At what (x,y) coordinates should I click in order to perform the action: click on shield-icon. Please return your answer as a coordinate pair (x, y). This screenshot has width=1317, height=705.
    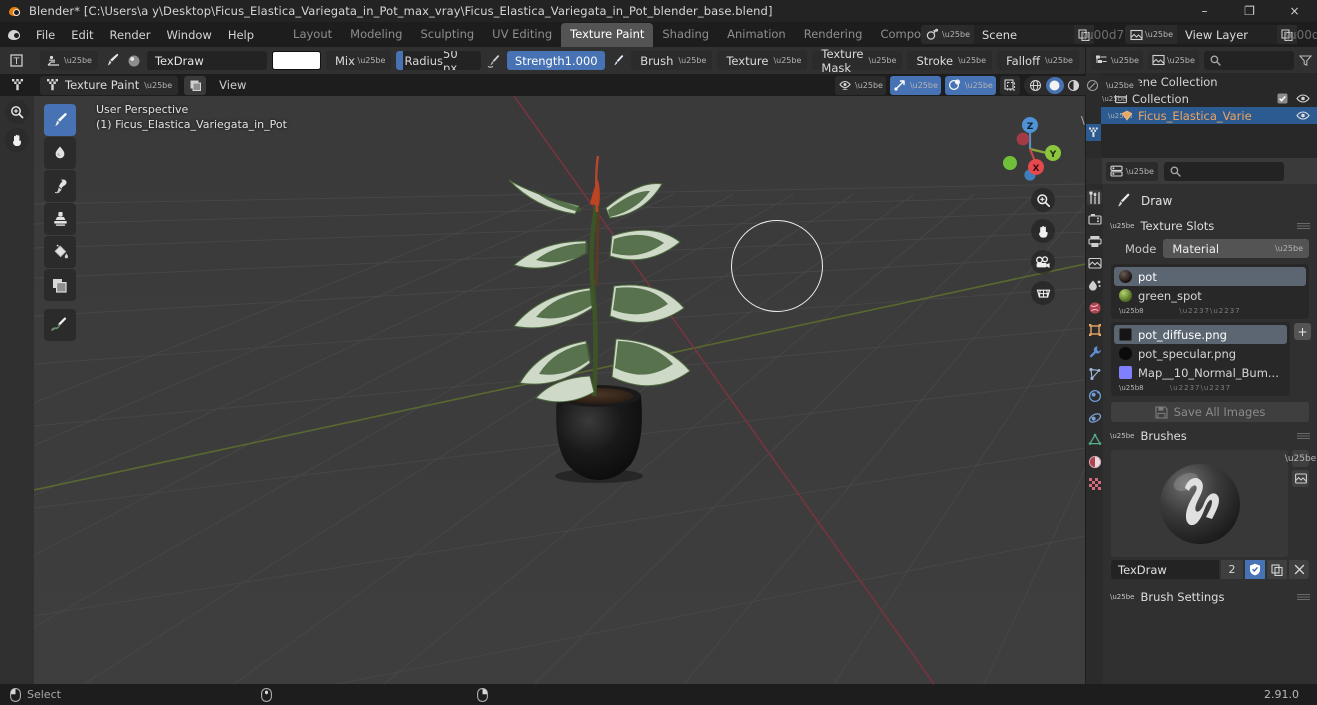
    Looking at the image, I should click on (1255, 569).